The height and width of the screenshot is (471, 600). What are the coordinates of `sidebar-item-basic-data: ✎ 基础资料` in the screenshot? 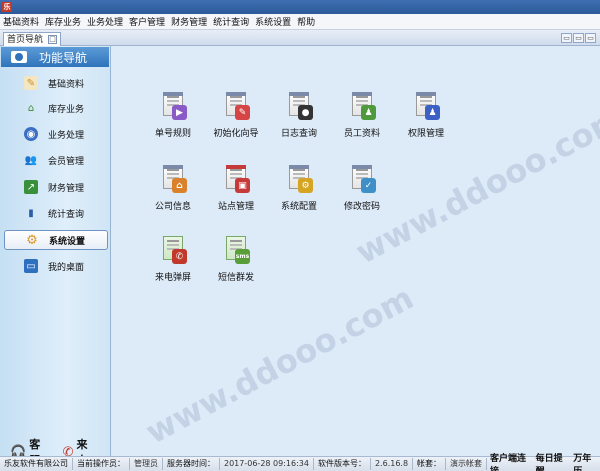 It's located at (56, 83).